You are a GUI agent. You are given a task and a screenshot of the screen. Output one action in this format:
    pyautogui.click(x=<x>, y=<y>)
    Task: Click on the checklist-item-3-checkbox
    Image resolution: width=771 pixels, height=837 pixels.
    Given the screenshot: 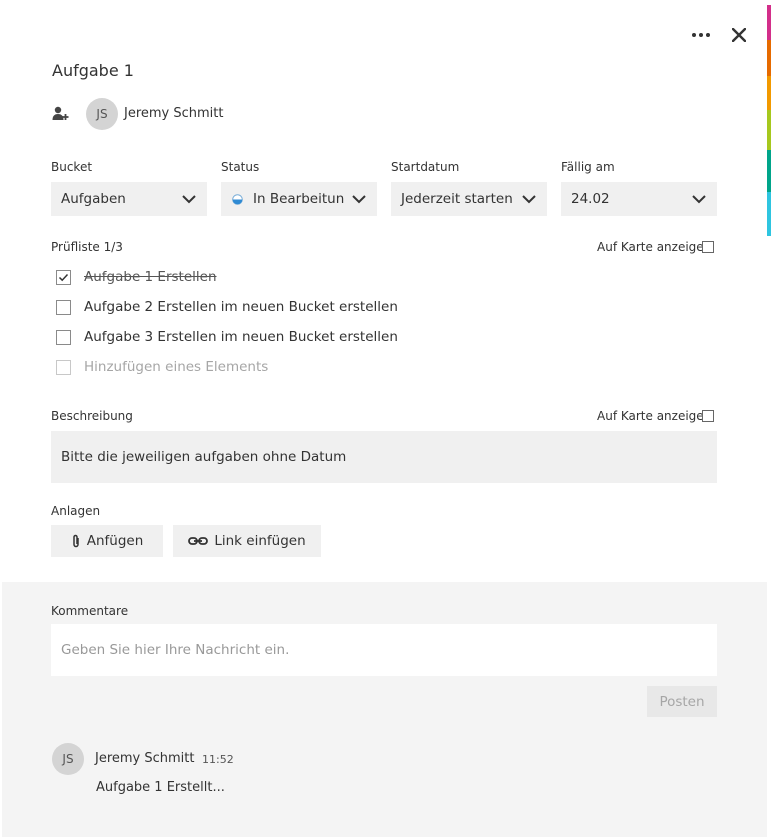 What is the action you would take?
    pyautogui.click(x=63, y=337)
    